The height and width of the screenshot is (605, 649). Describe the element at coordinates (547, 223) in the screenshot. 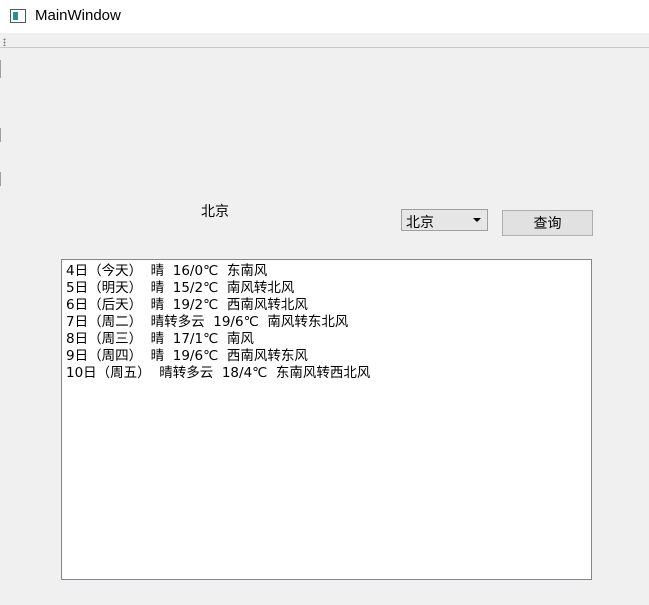

I see `query-button: 查询` at that location.